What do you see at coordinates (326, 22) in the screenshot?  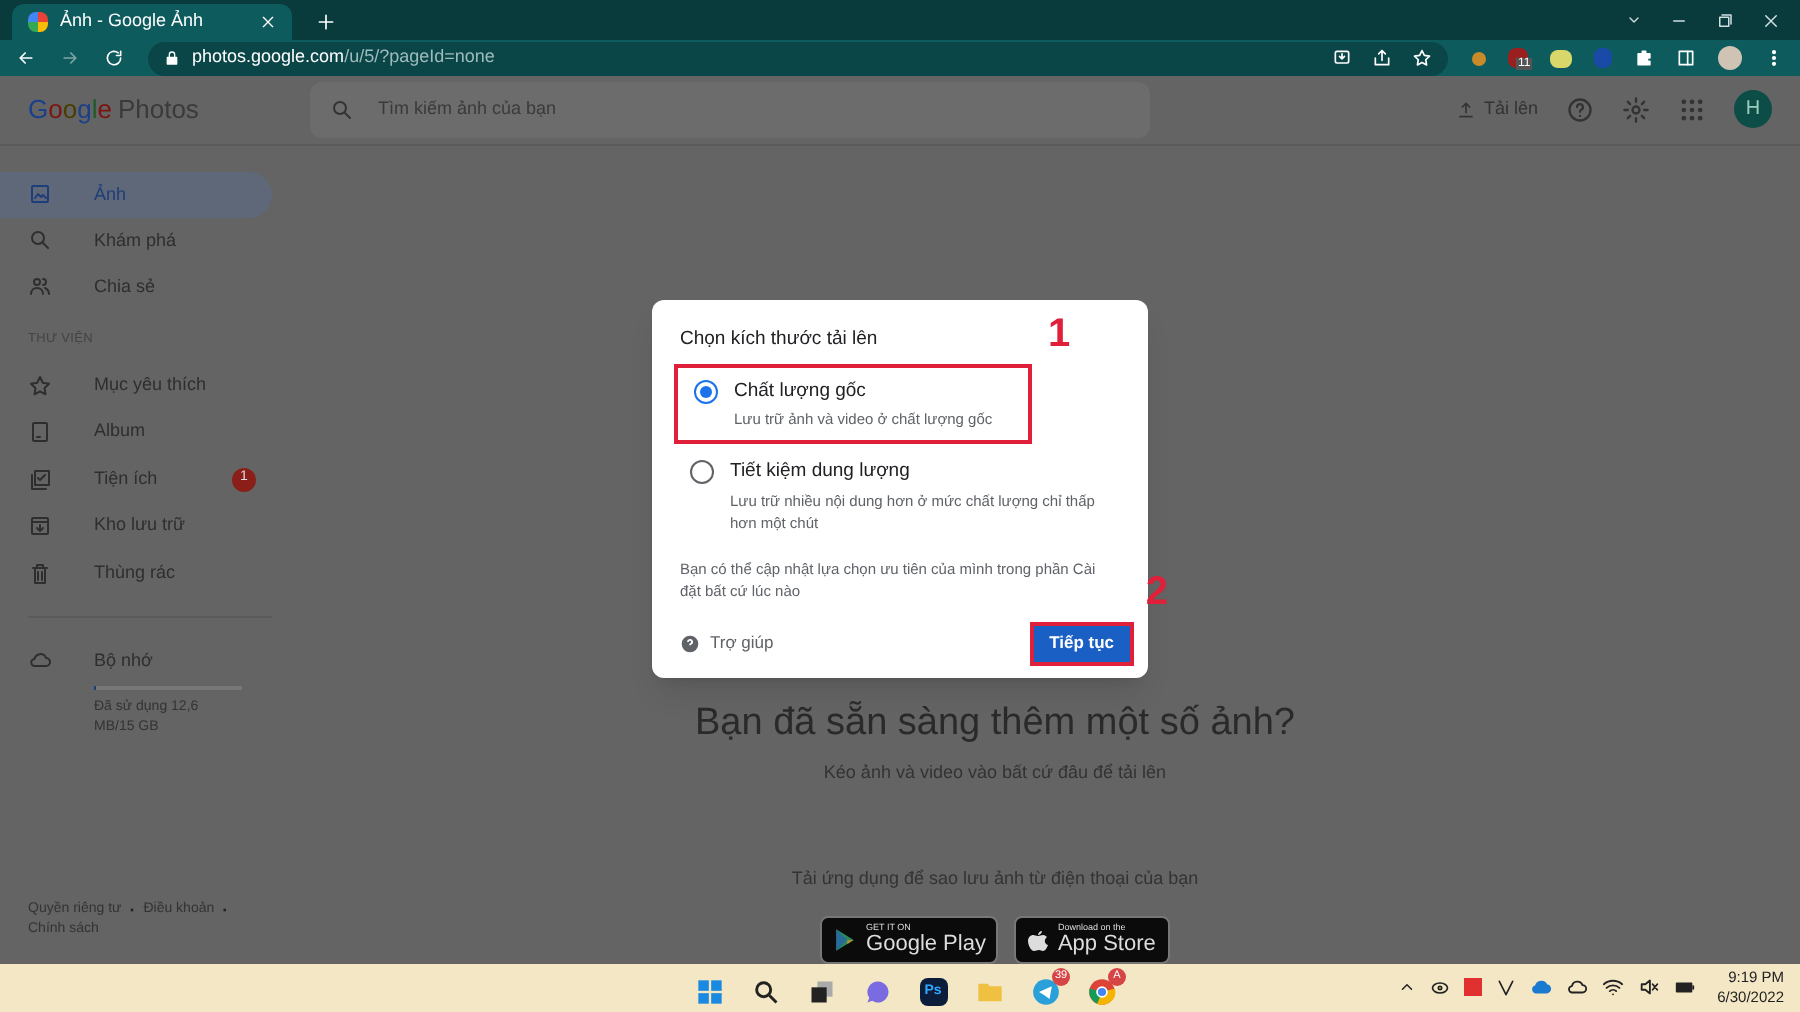 I see `new-tab-icon` at bounding box center [326, 22].